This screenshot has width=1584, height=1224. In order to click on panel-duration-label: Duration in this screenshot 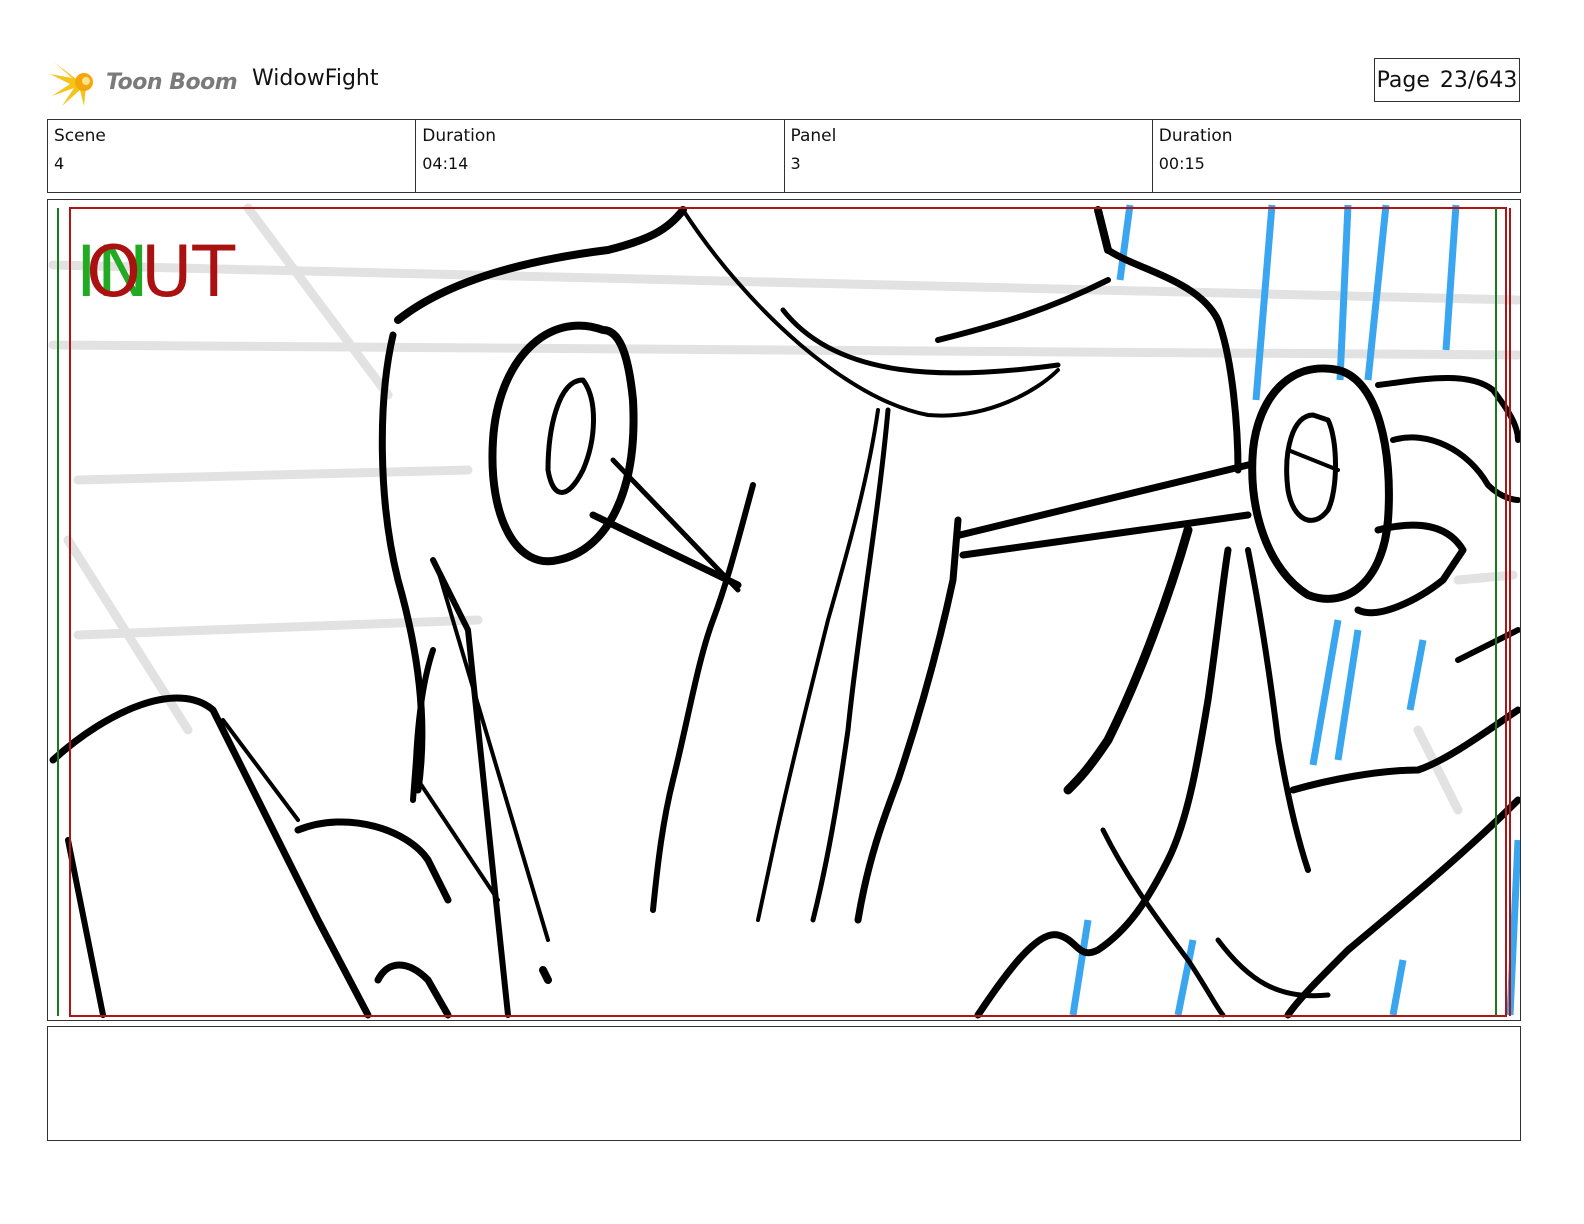, I will do `click(1195, 136)`.